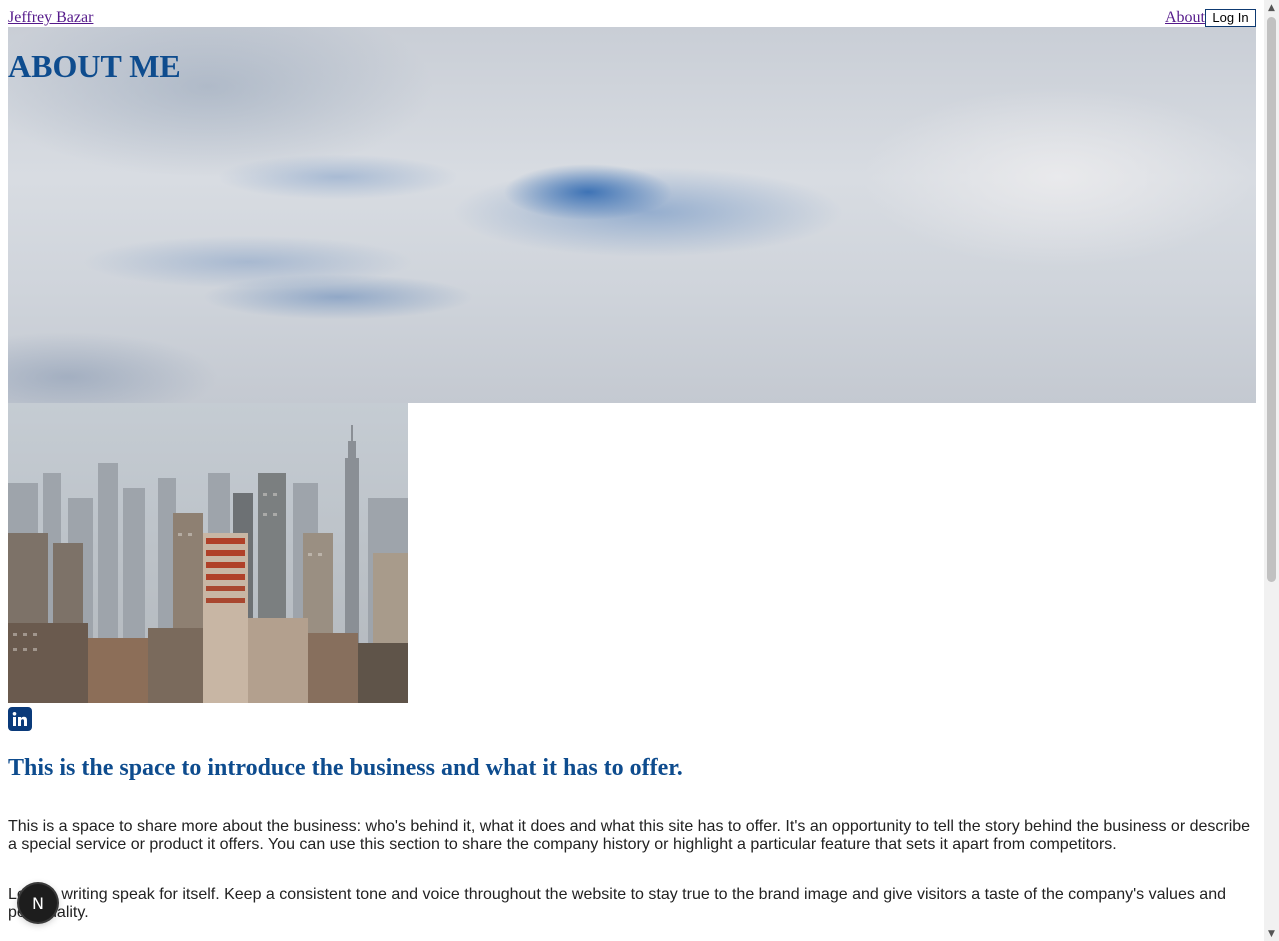 The height and width of the screenshot is (941, 1279). I want to click on city-skyline-image, so click(208, 553).